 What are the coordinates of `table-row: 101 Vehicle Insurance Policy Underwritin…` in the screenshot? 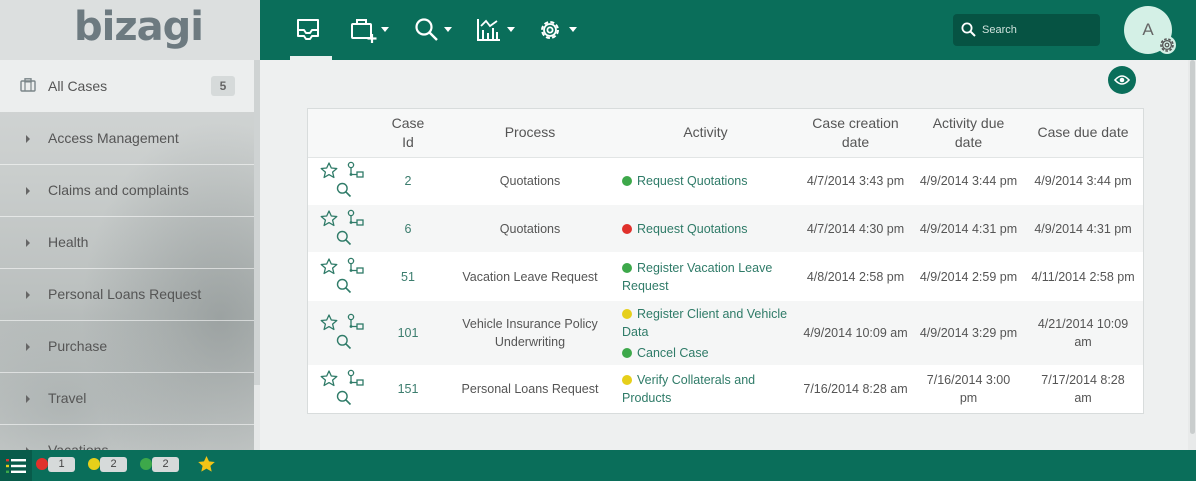 It's located at (725, 333).